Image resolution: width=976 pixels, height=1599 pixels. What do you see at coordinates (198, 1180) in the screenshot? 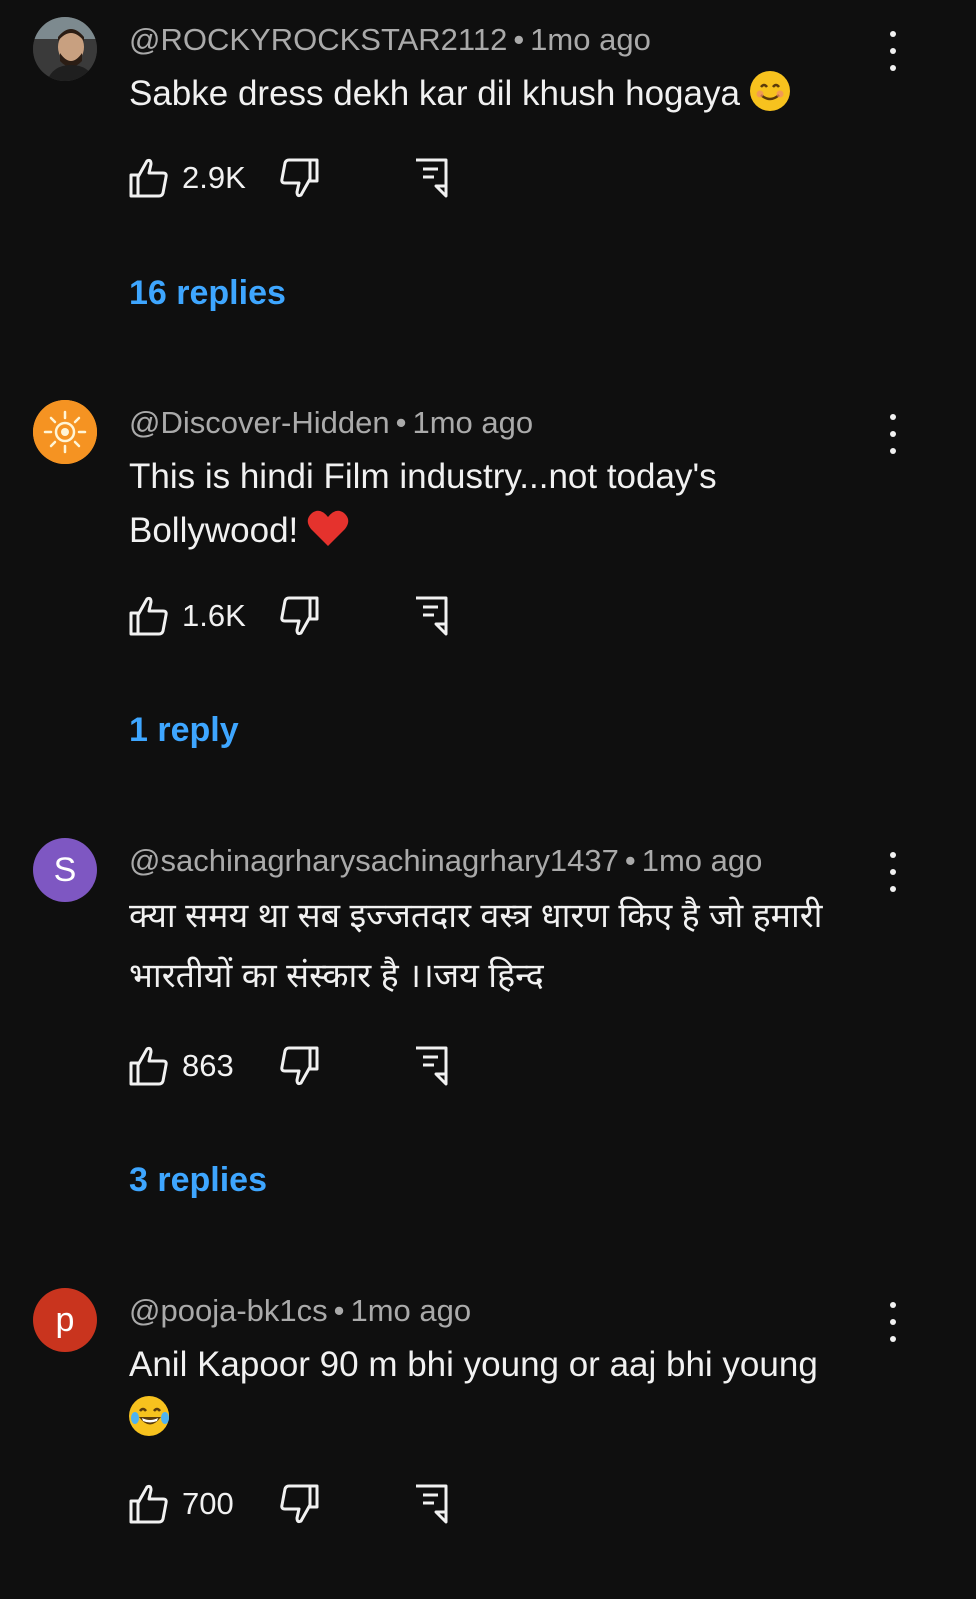
I see `view-replies-button: 3 replies` at bounding box center [198, 1180].